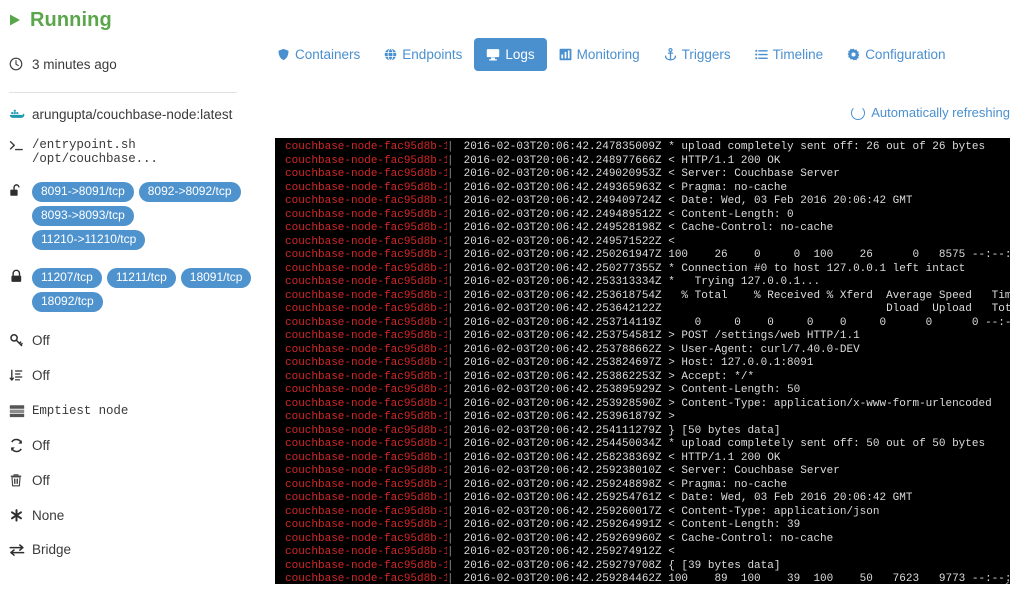  What do you see at coordinates (328, 54) in the screenshot?
I see `tab-label: Containers` at bounding box center [328, 54].